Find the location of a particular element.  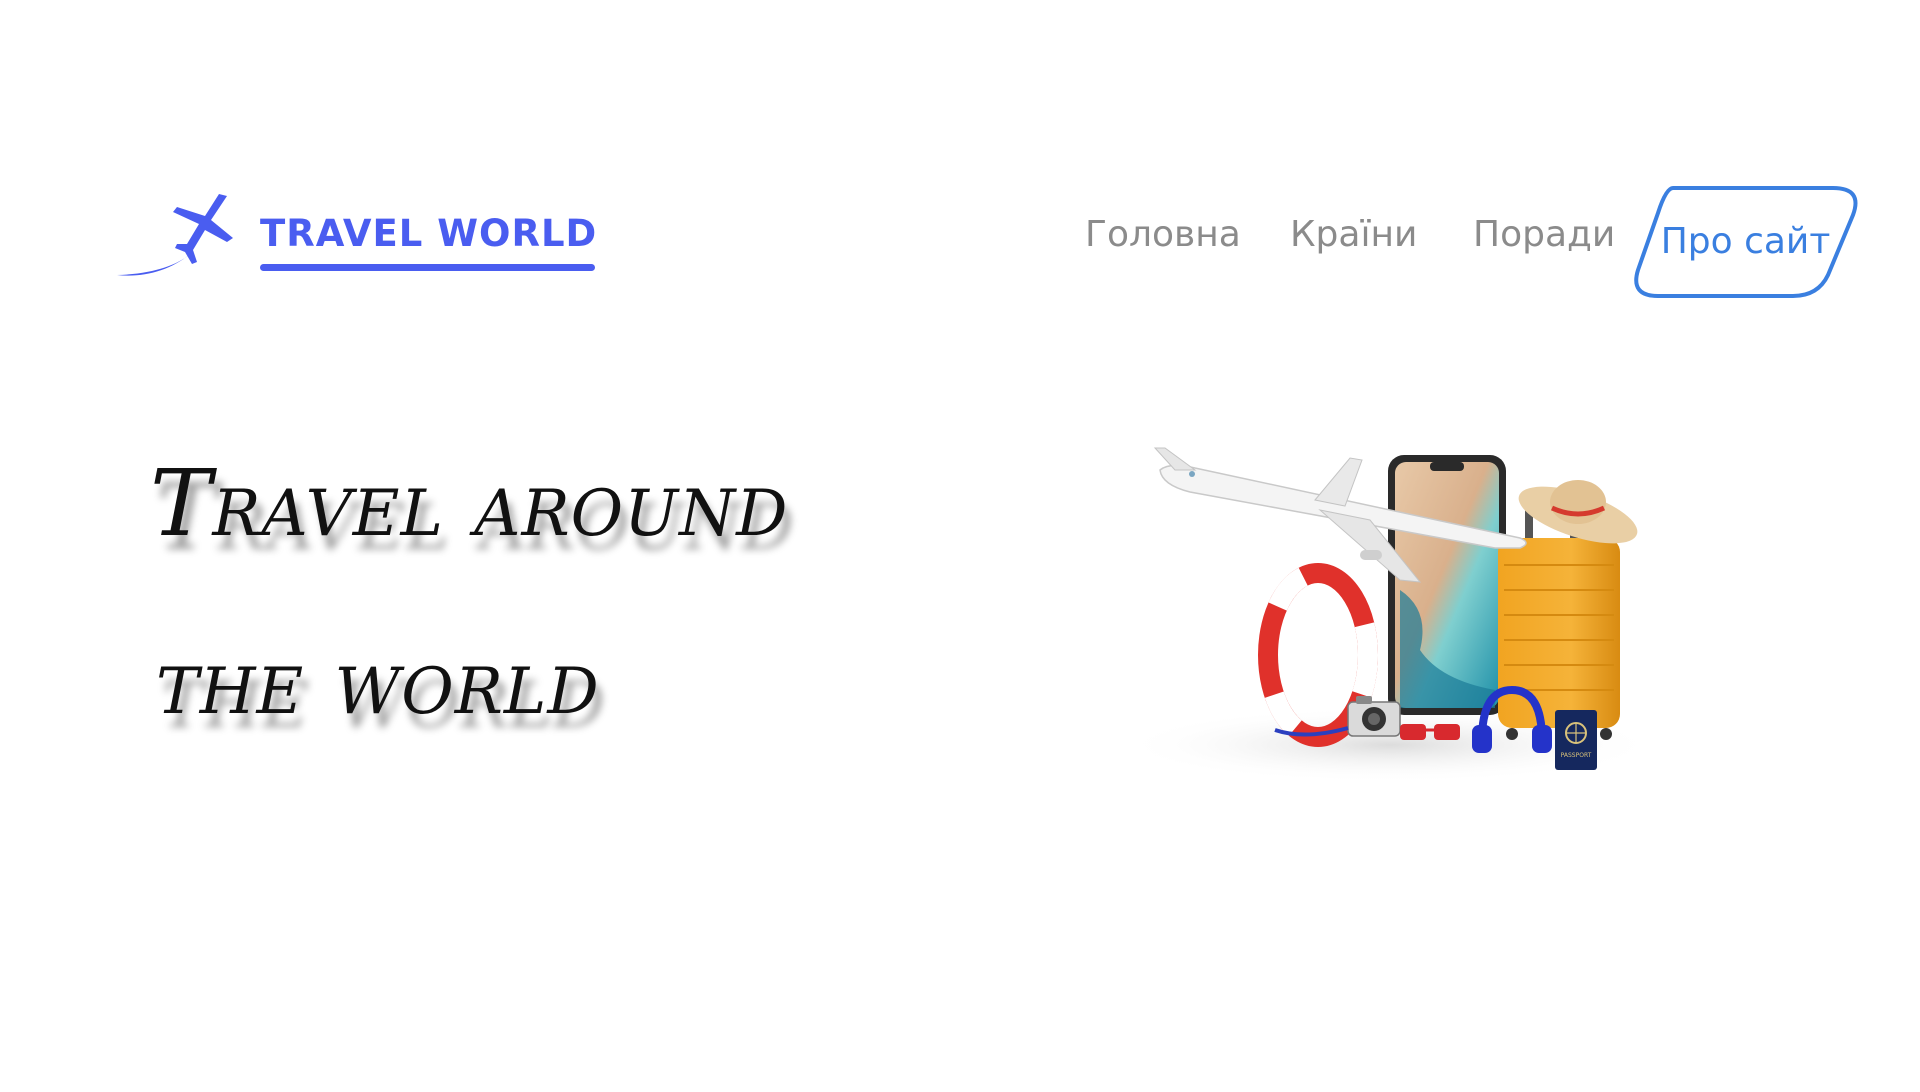

passport-label: PASSPORT is located at coordinates (1576, 755).